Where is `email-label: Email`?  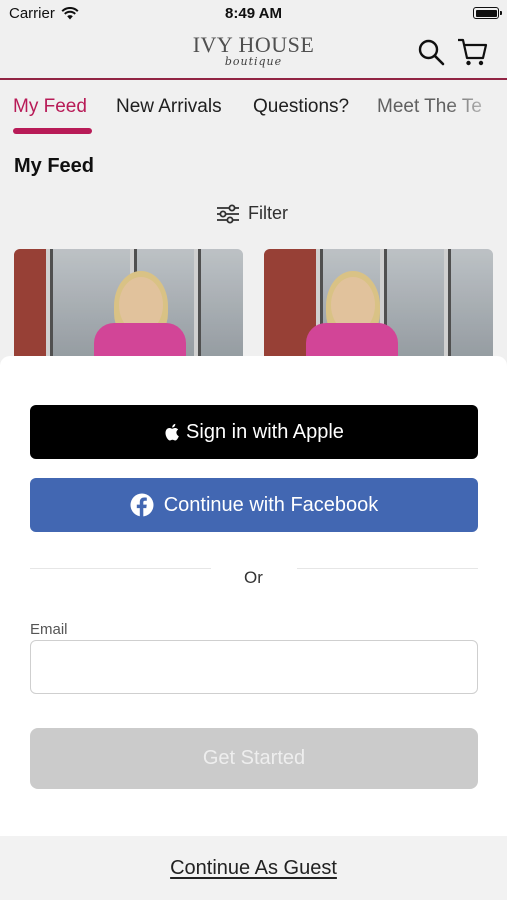 email-label: Email is located at coordinates (49, 629).